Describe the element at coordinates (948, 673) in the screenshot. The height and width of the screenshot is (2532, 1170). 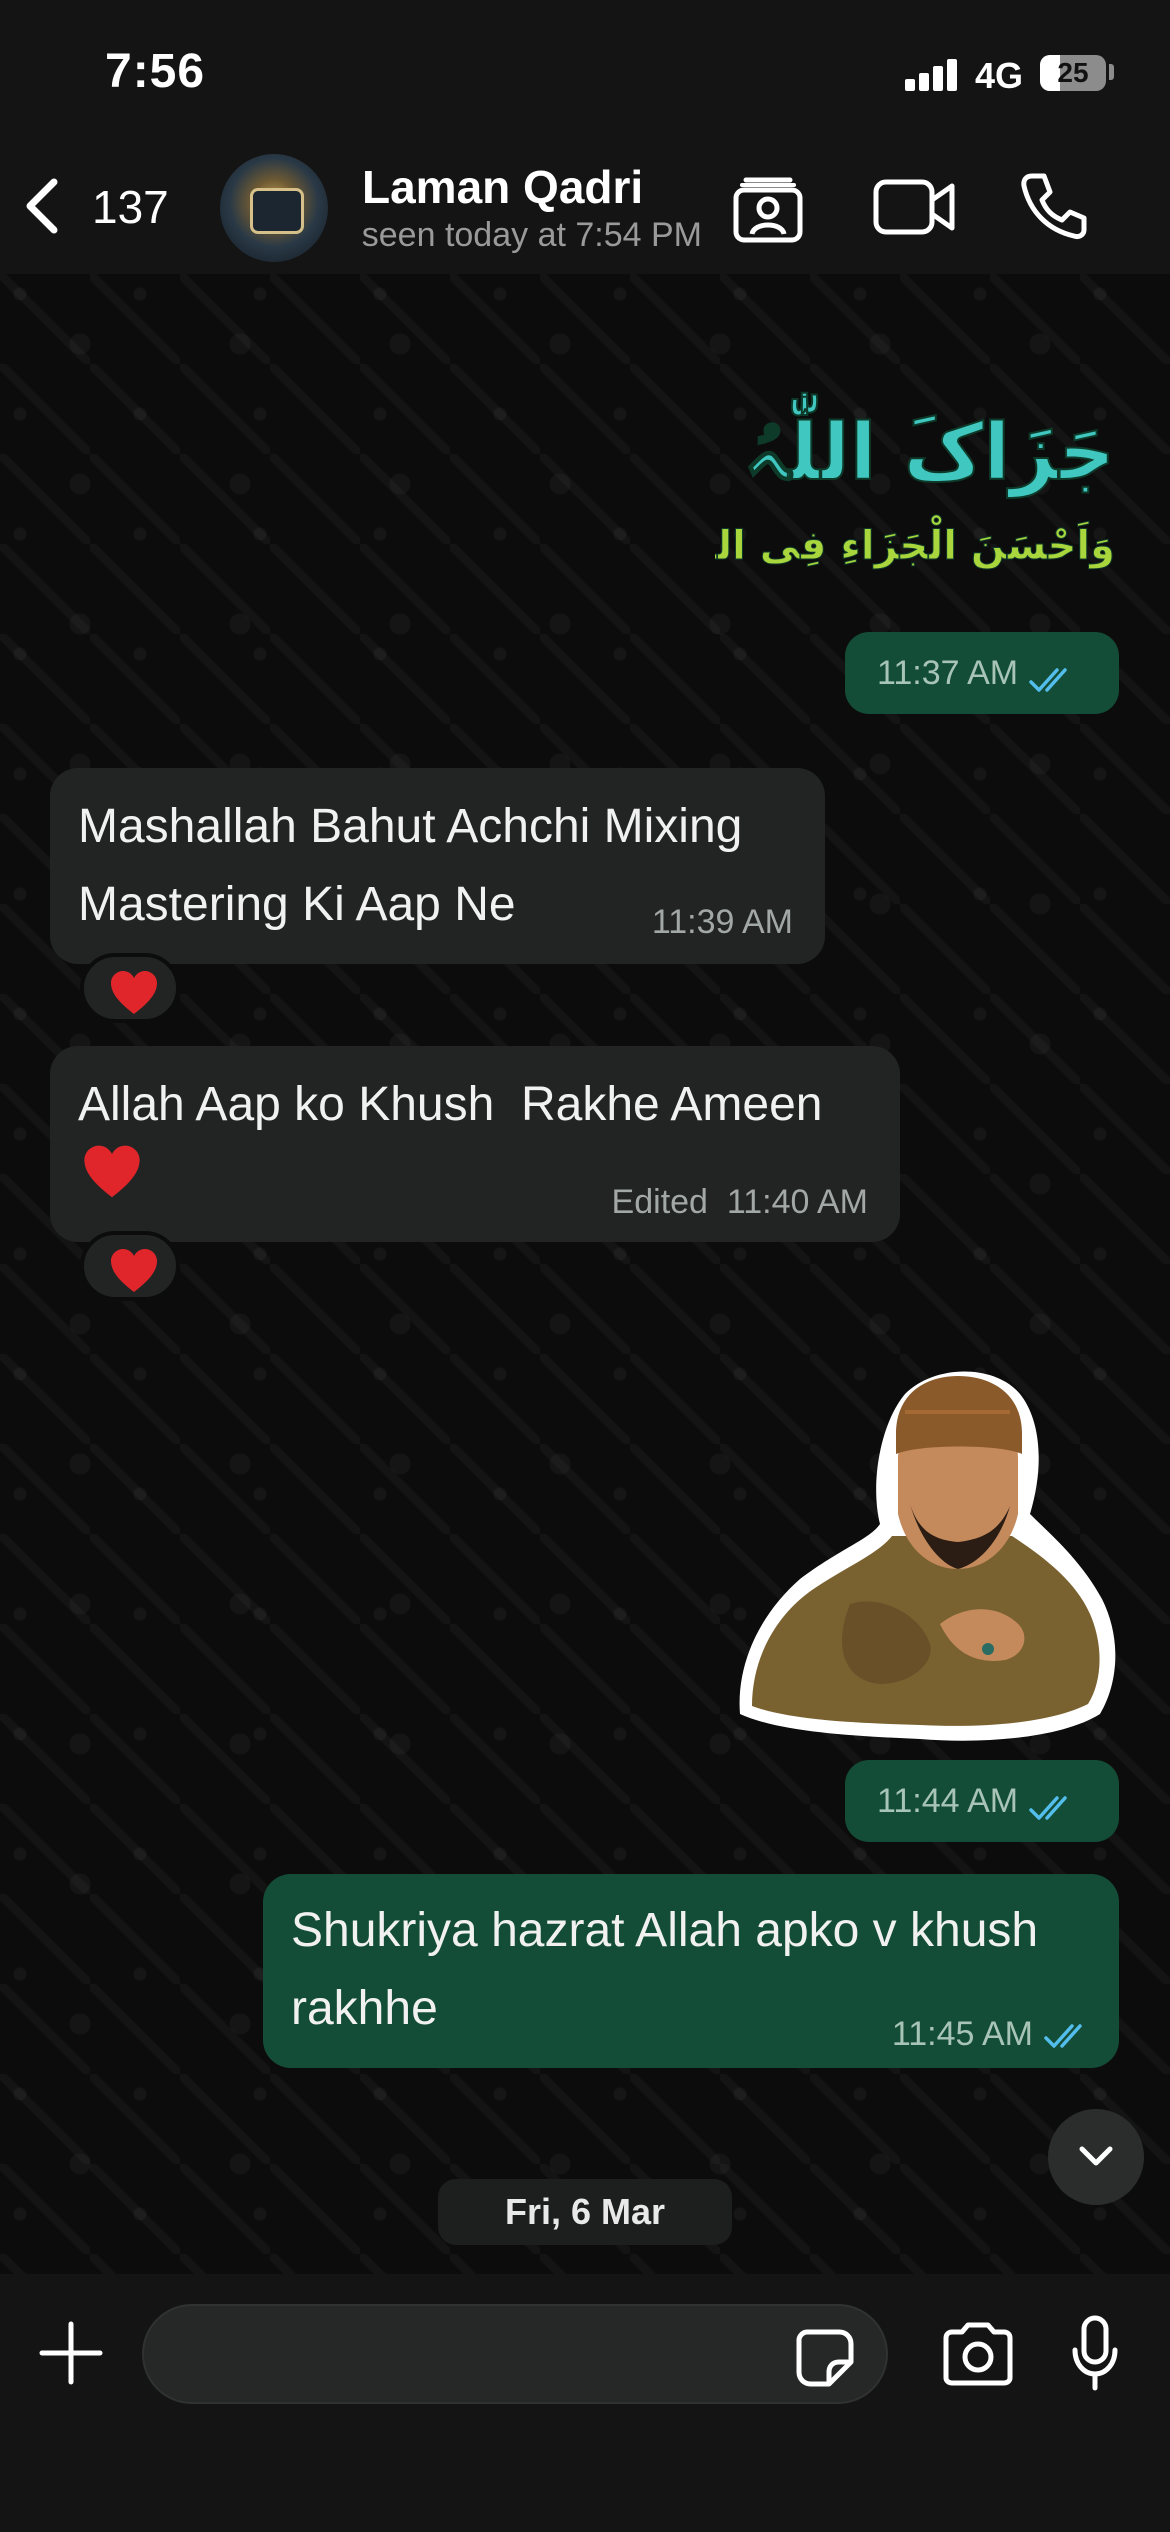
I see `message-time: 11:37 AM` at that location.